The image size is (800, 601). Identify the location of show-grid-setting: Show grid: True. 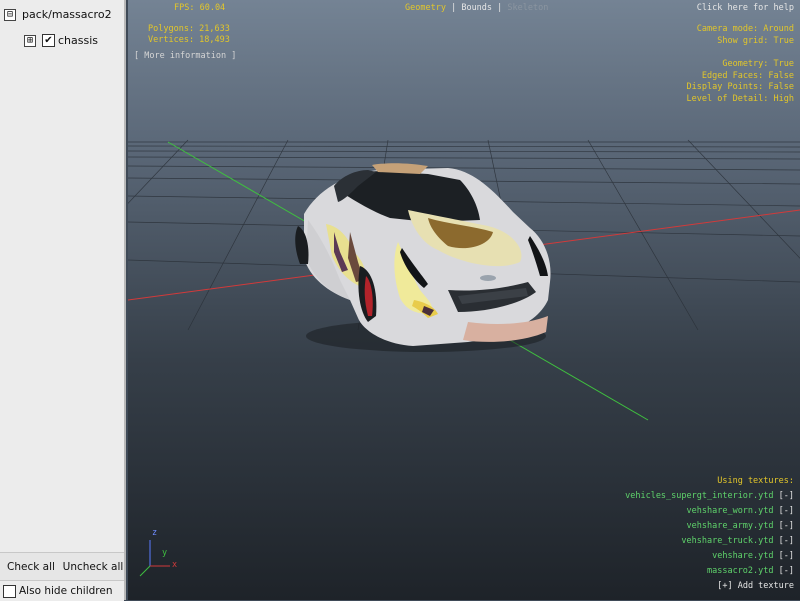
(755, 41).